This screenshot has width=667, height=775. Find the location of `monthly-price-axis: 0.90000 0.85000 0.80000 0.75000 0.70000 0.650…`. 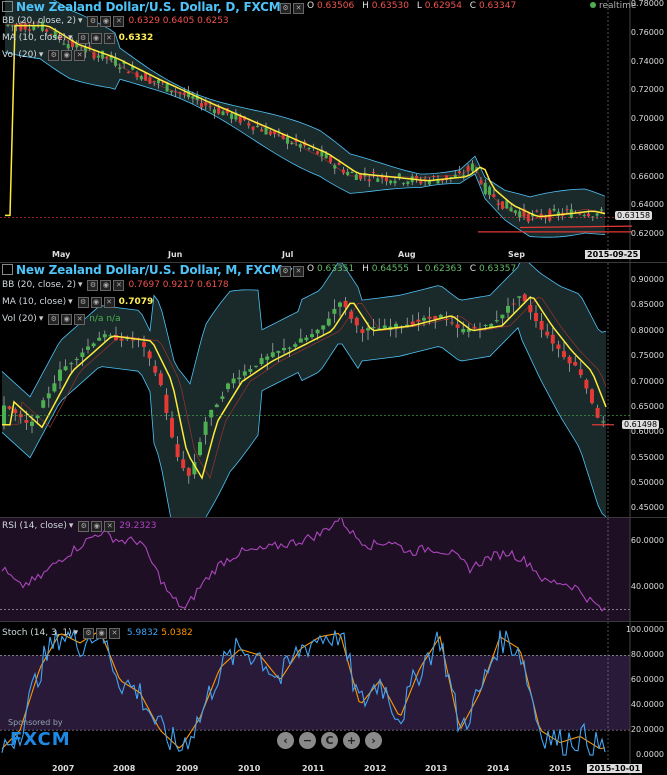

monthly-price-axis: 0.90000 0.85000 0.80000 0.75000 0.70000 0.650… is located at coordinates (649, 390).